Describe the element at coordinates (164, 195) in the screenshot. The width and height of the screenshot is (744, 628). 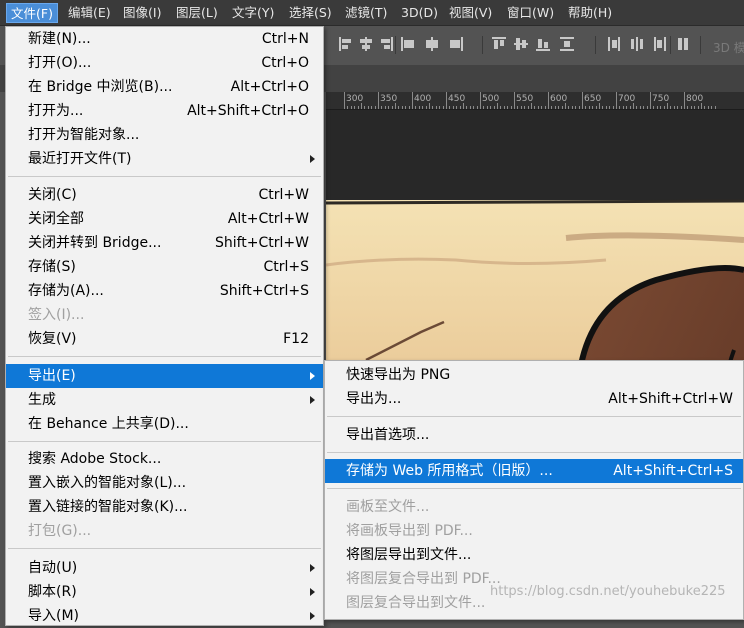
I see `menu-item-close: 关闭(C) Ctrl+W` at that location.